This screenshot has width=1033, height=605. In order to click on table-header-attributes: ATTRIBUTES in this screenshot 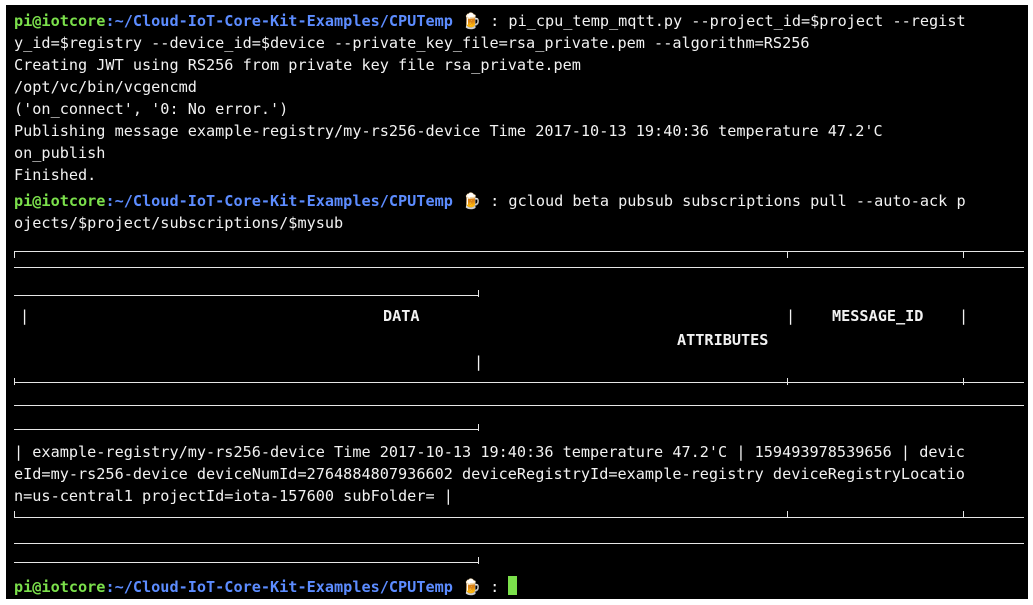, I will do `click(723, 340)`.